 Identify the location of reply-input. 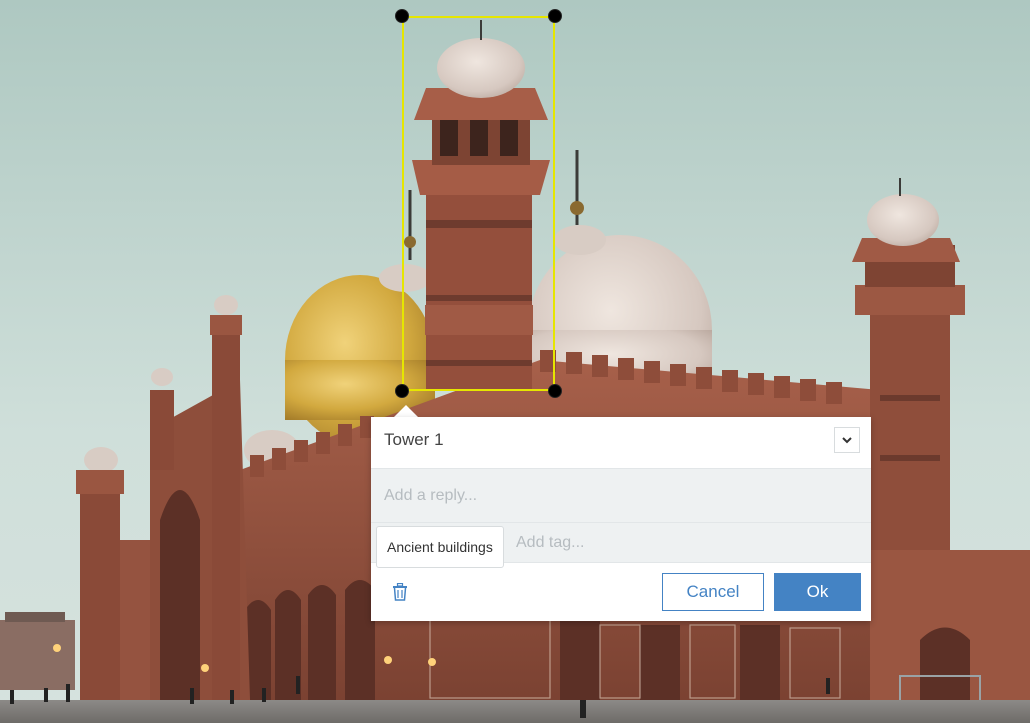
(621, 495).